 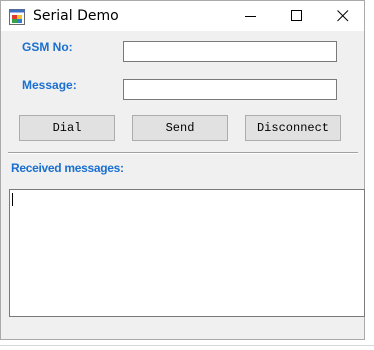 What do you see at coordinates (67, 128) in the screenshot?
I see `dial-button: Dial` at bounding box center [67, 128].